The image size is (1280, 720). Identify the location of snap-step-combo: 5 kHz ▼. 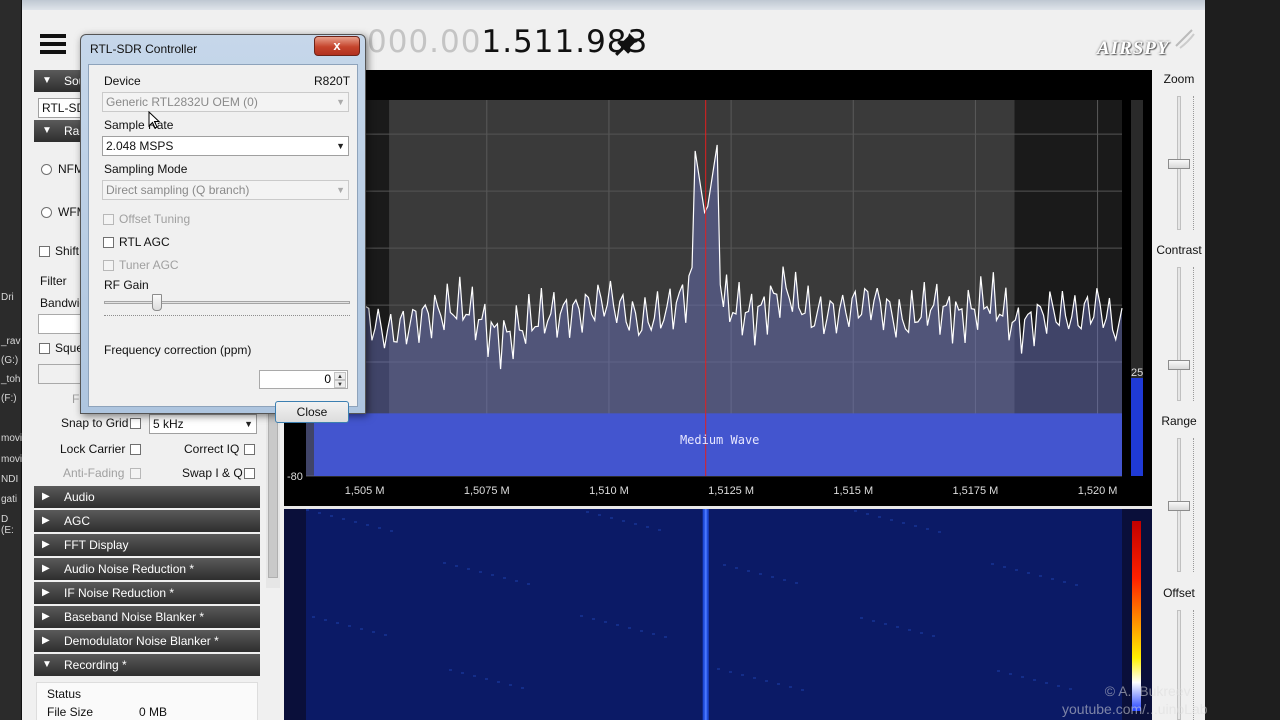
(203, 424).